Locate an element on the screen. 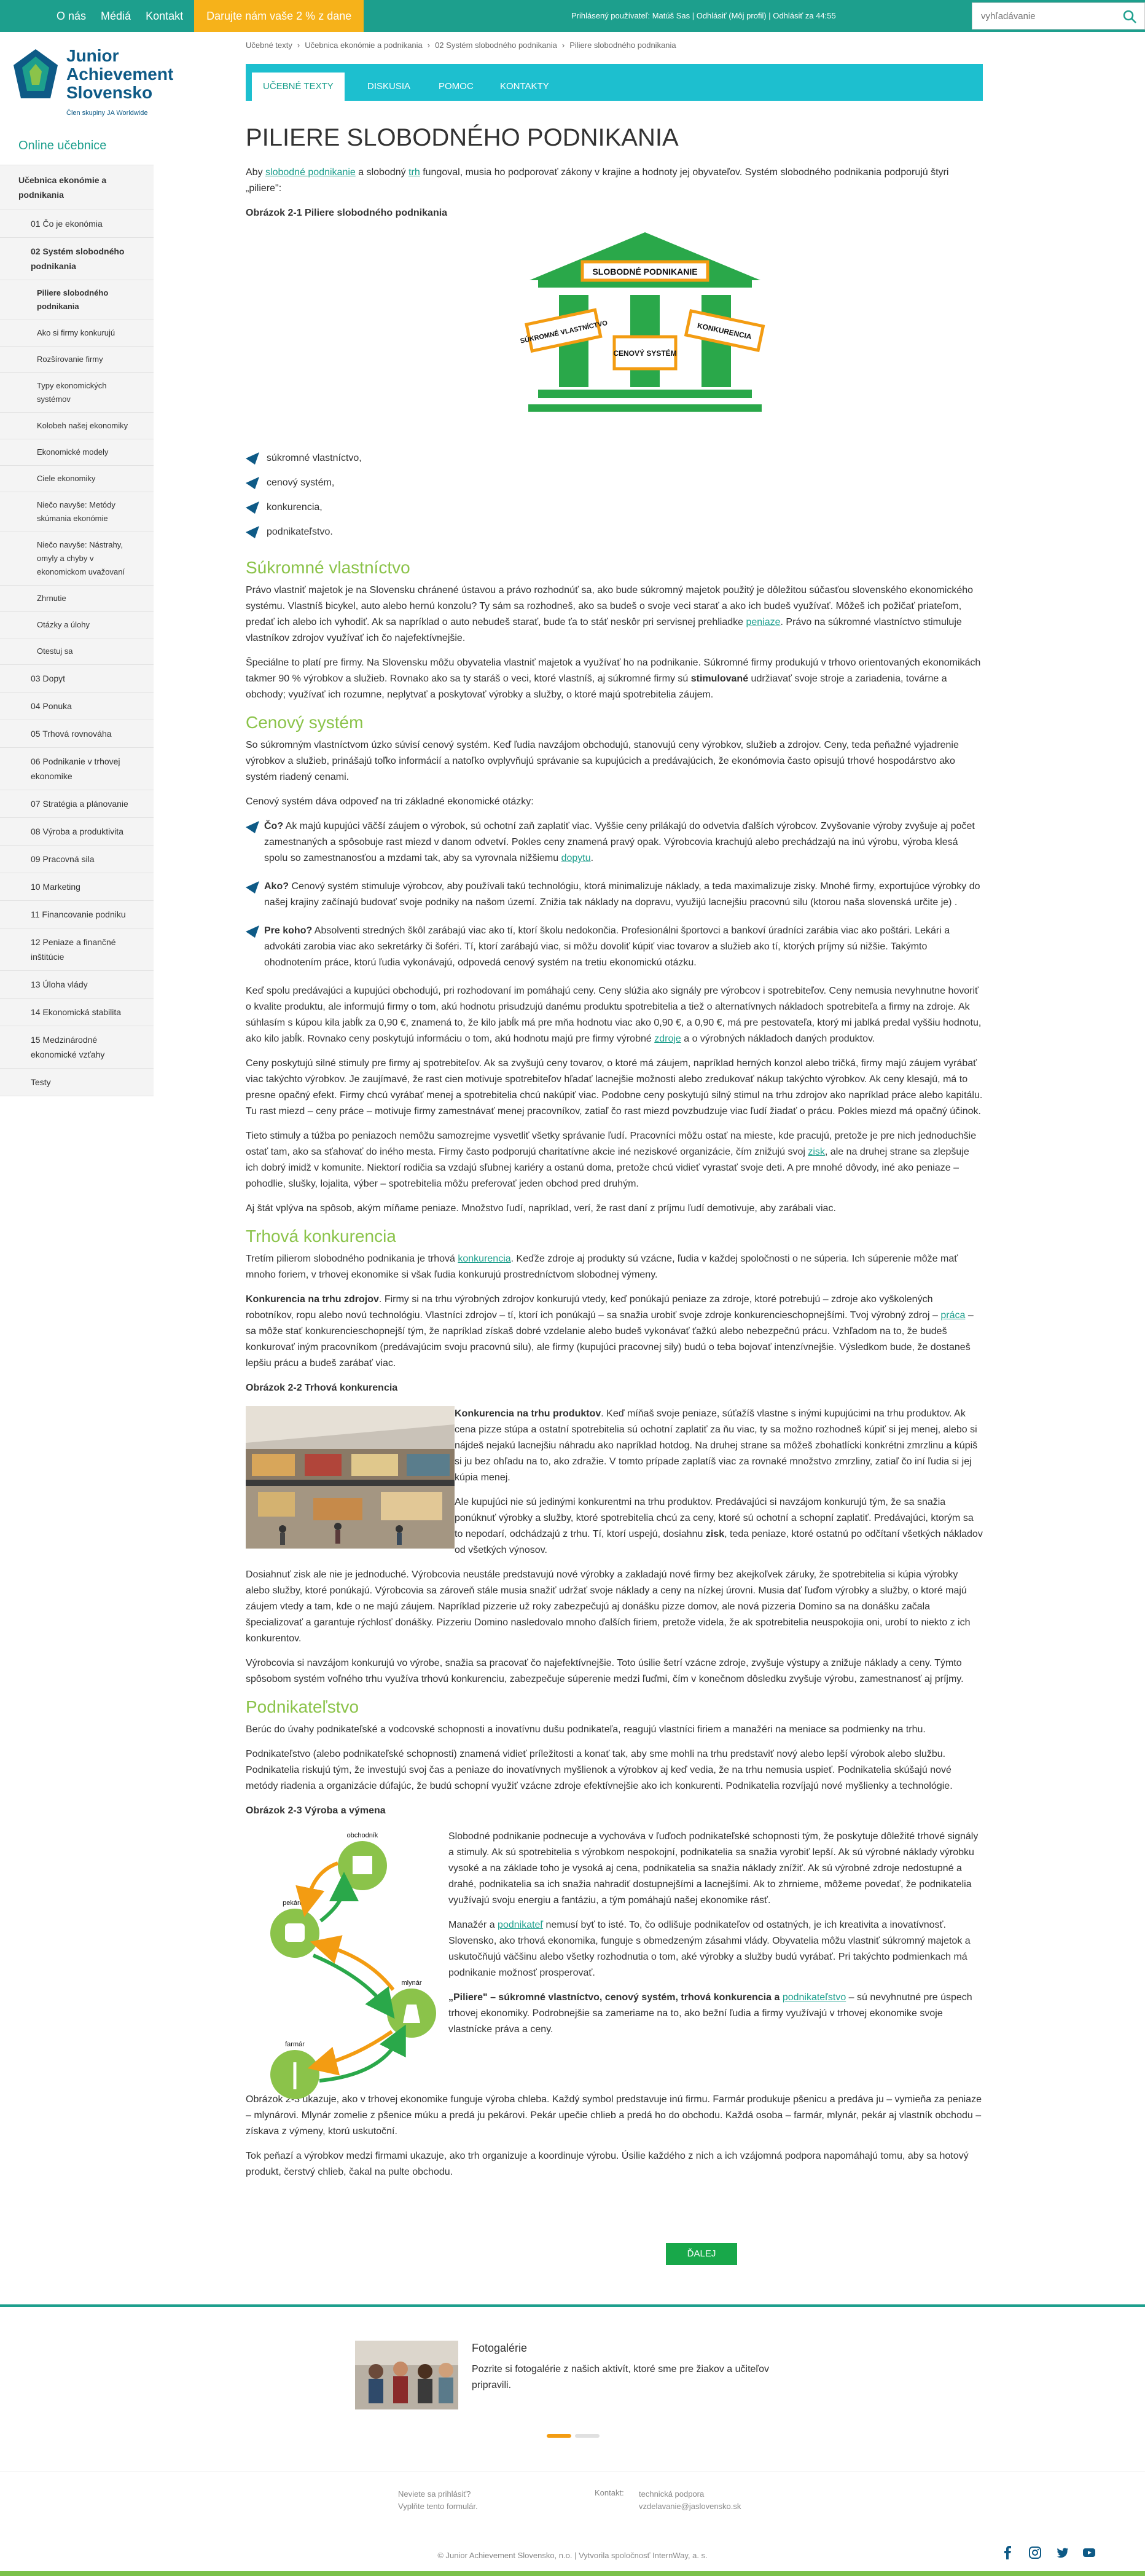 The width and height of the screenshot is (1145, 2576). sidebar-title: Online učebnice is located at coordinates (77, 145).